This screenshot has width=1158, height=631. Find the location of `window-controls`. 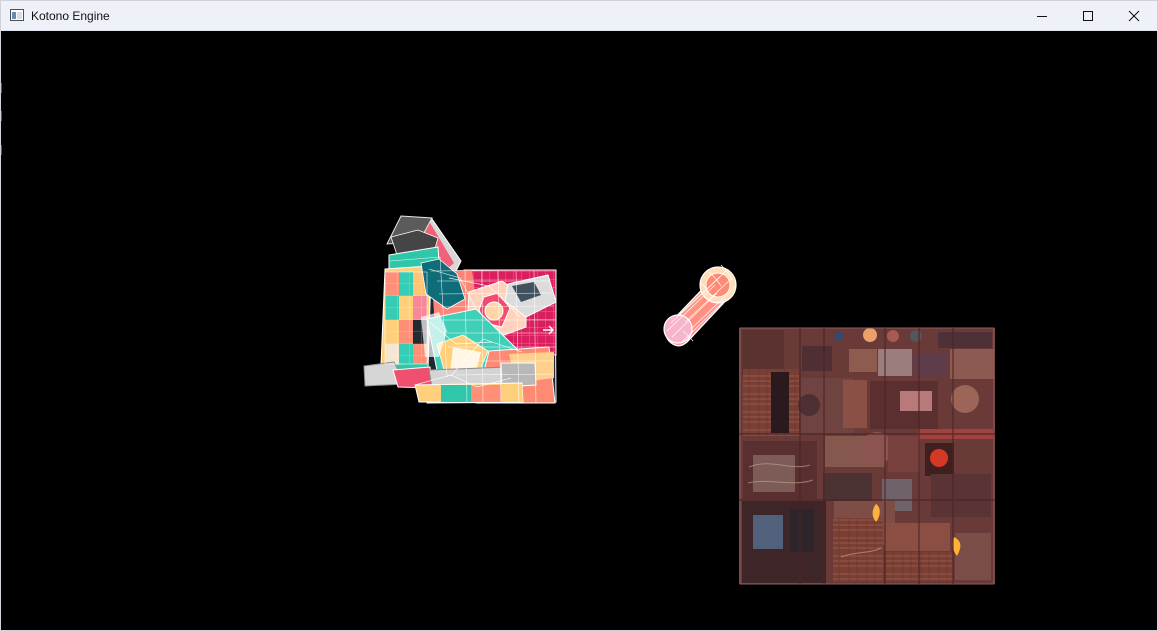

window-controls is located at coordinates (1088, 16).